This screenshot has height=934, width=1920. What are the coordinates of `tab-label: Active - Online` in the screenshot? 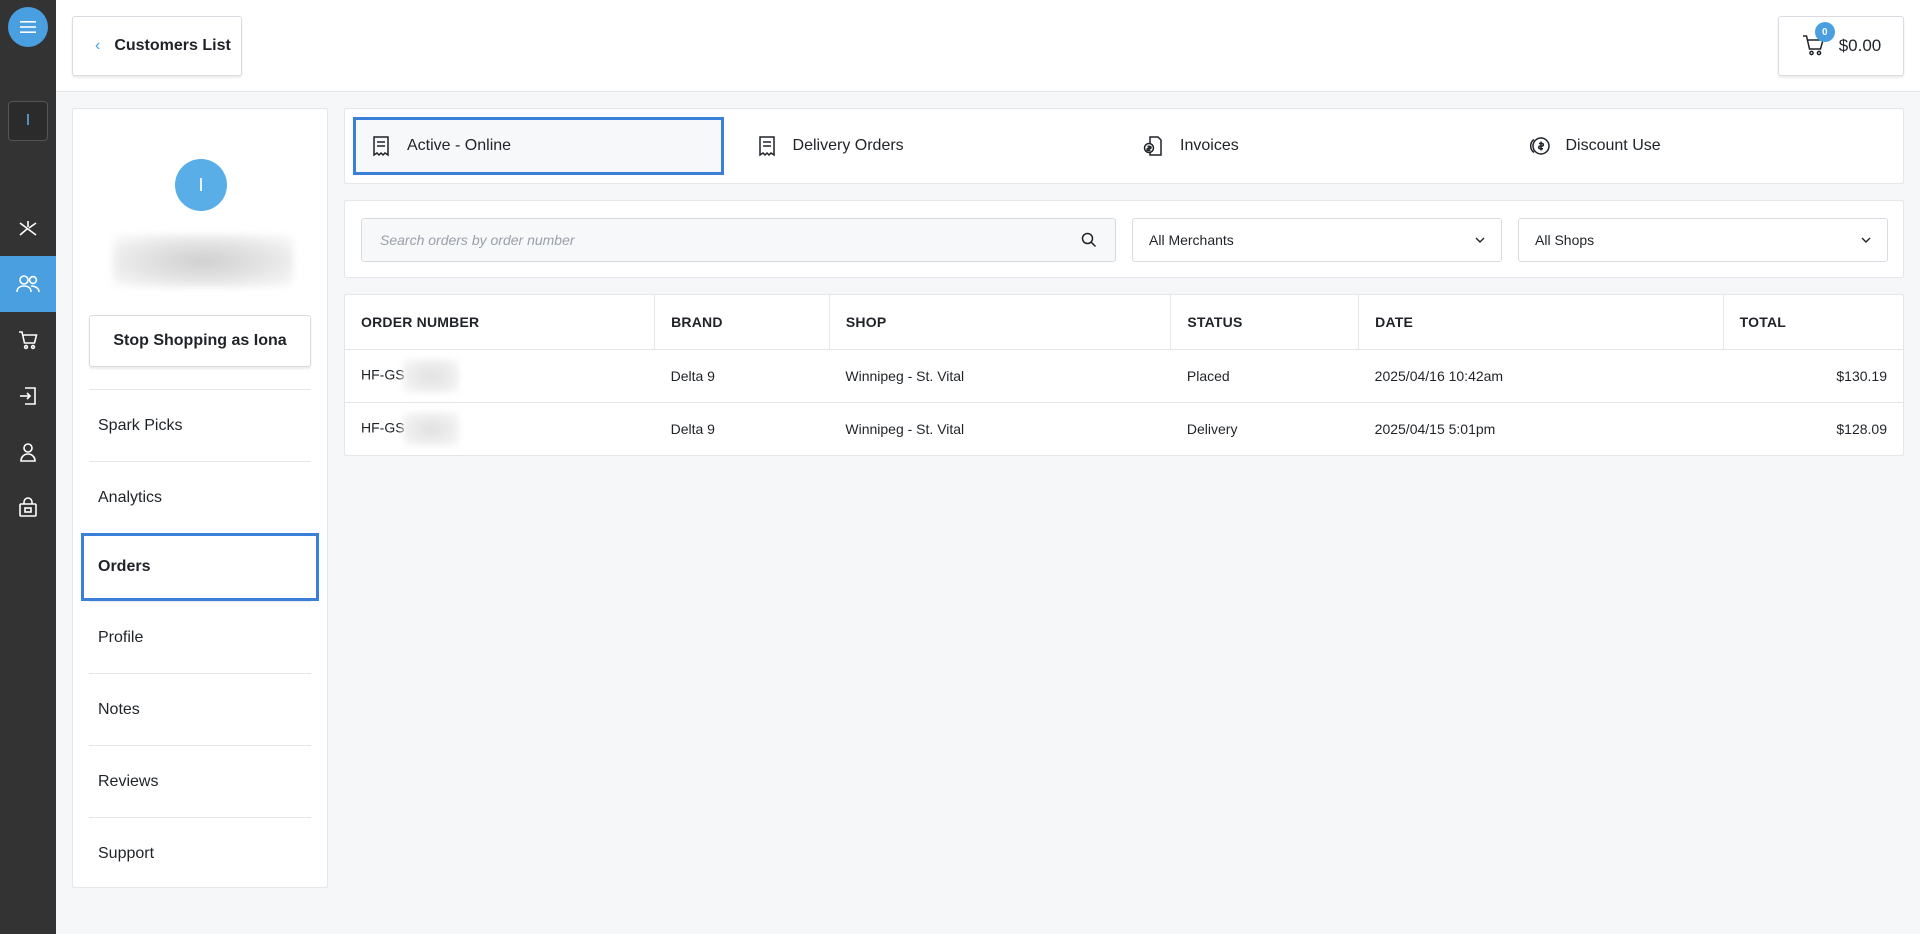 It's located at (459, 145).